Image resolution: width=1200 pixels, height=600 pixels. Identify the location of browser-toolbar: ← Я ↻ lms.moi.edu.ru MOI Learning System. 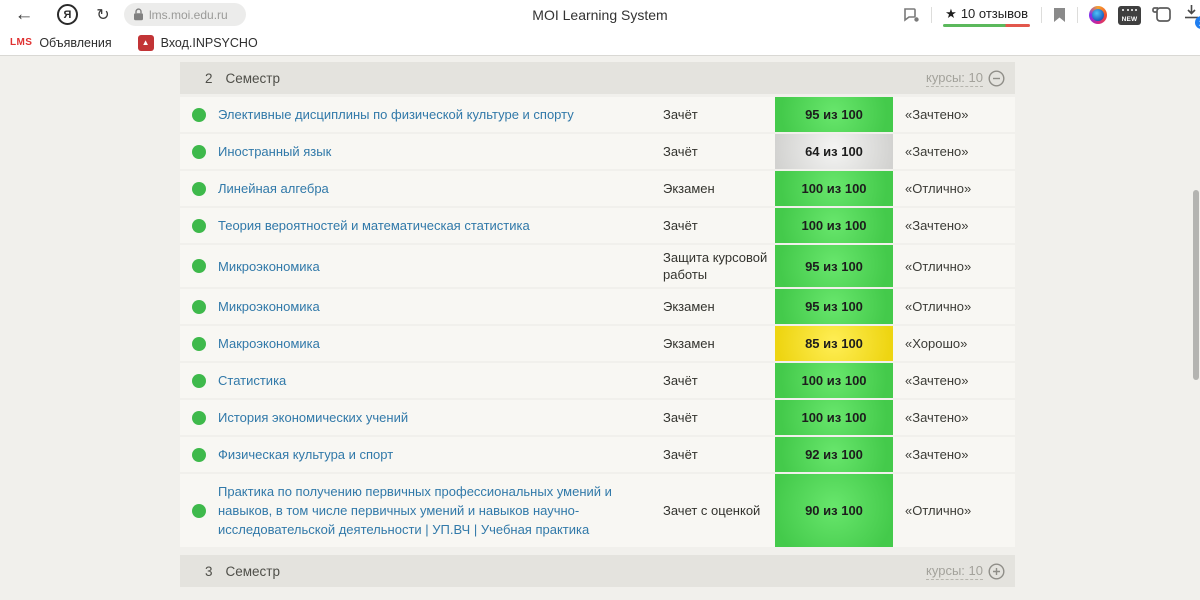
(600, 15).